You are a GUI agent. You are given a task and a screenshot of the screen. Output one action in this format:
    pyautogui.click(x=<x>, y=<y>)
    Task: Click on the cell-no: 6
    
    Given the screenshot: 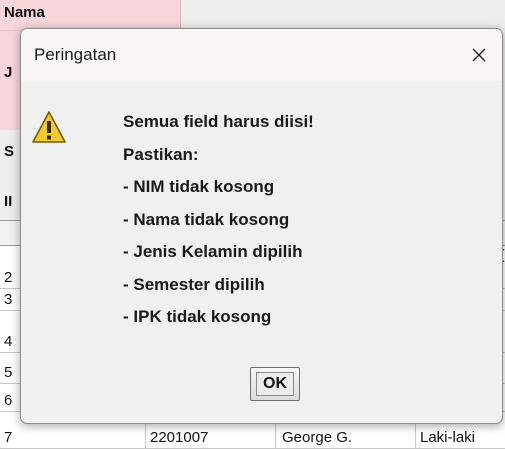 What is the action you would take?
    pyautogui.click(x=8, y=400)
    